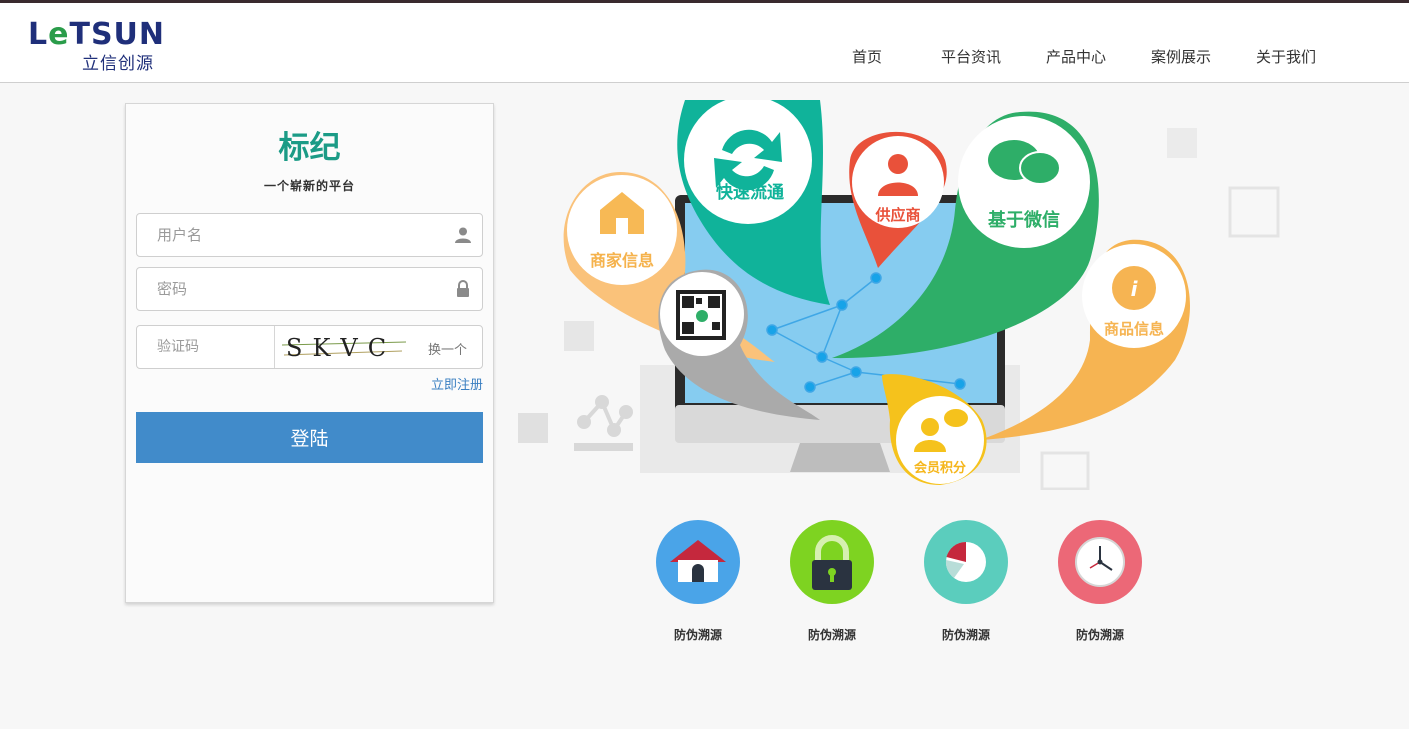 This screenshot has width=1409, height=729. I want to click on captcha-divider, so click(274, 347).